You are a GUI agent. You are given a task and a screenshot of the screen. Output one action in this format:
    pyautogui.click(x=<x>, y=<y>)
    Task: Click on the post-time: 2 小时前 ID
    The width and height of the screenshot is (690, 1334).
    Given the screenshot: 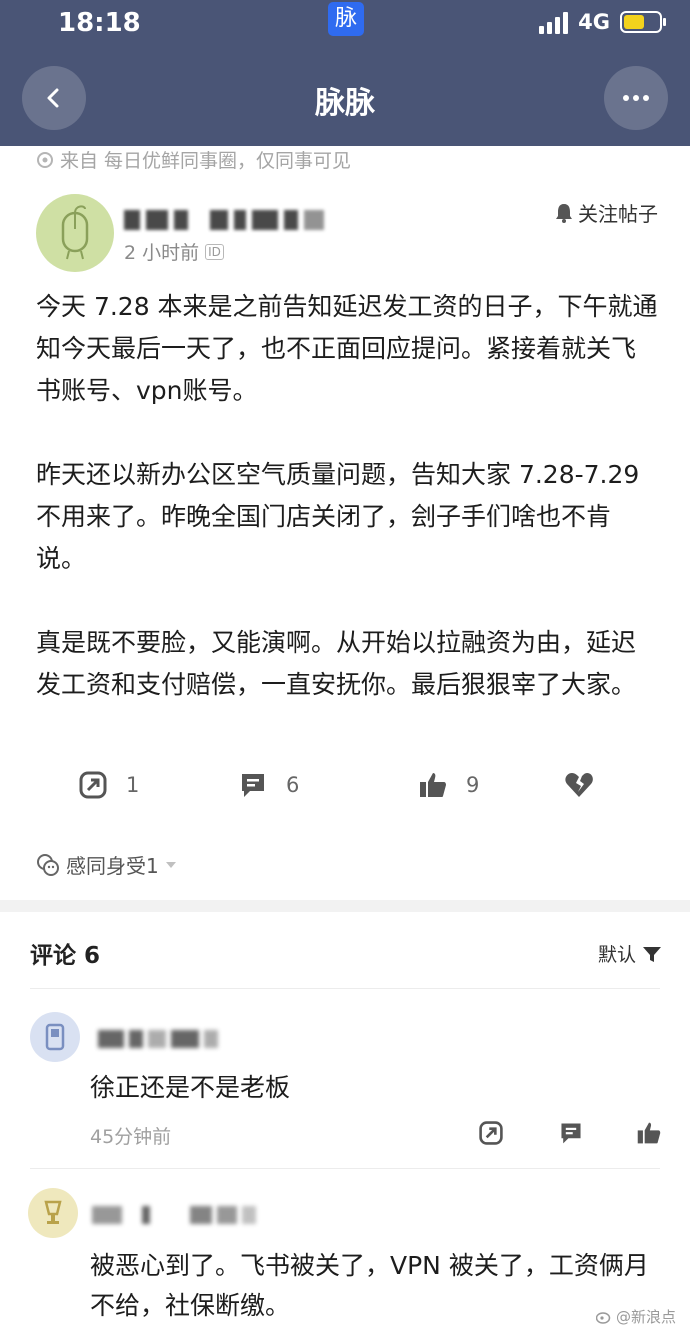 What is the action you would take?
    pyautogui.click(x=174, y=251)
    